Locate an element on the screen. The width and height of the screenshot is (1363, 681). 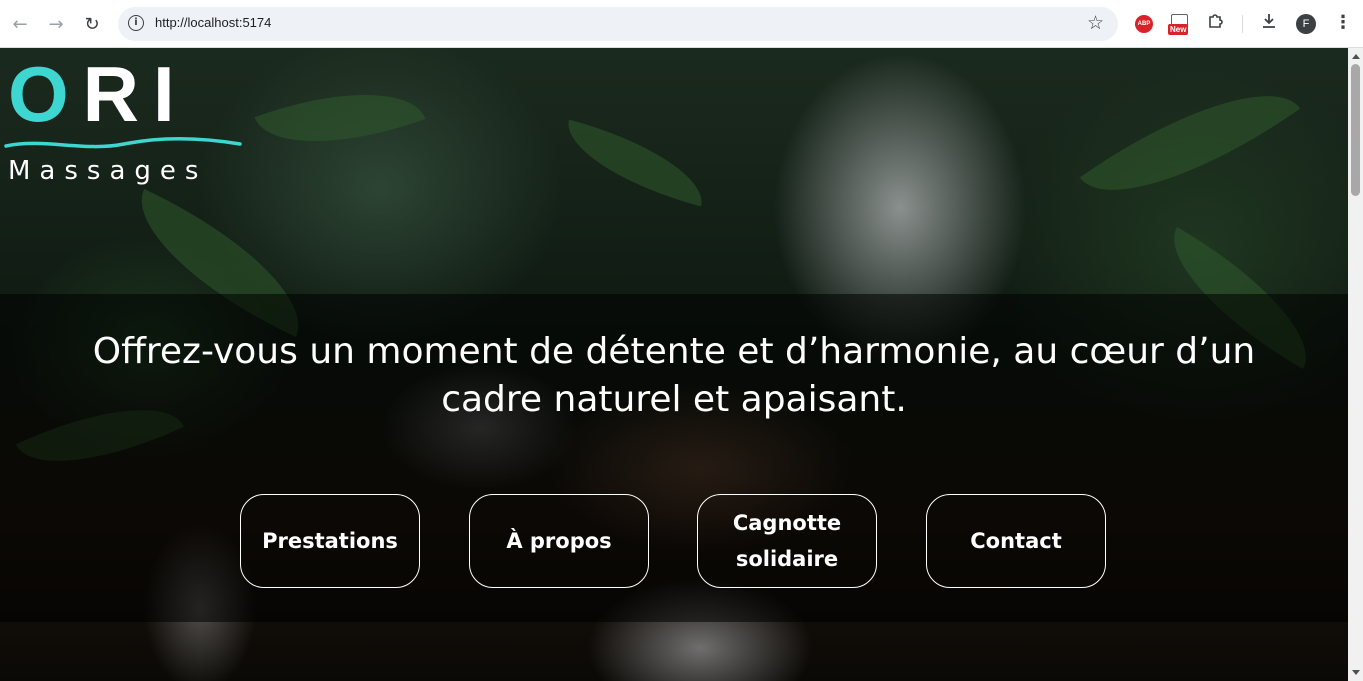
logo-letters: RI is located at coordinates (135, 94).